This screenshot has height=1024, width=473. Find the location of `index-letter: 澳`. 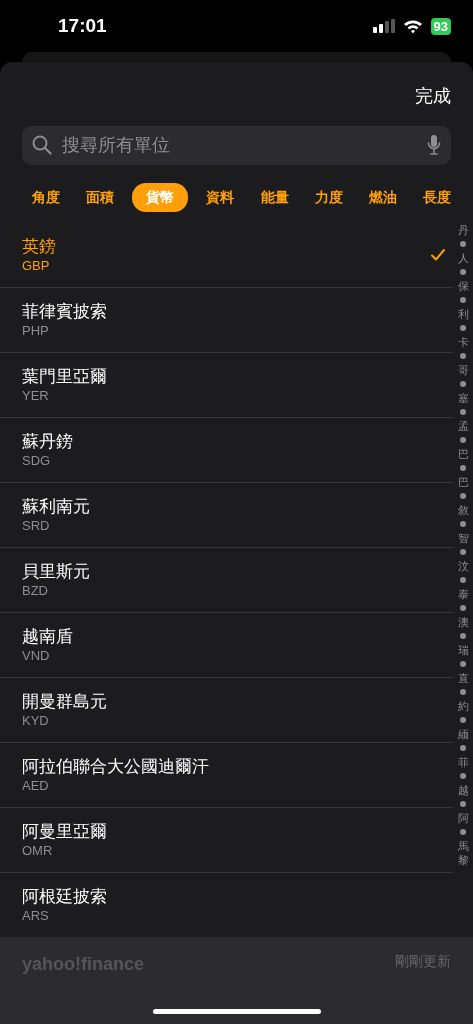

index-letter: 澳 is located at coordinates (463, 621).